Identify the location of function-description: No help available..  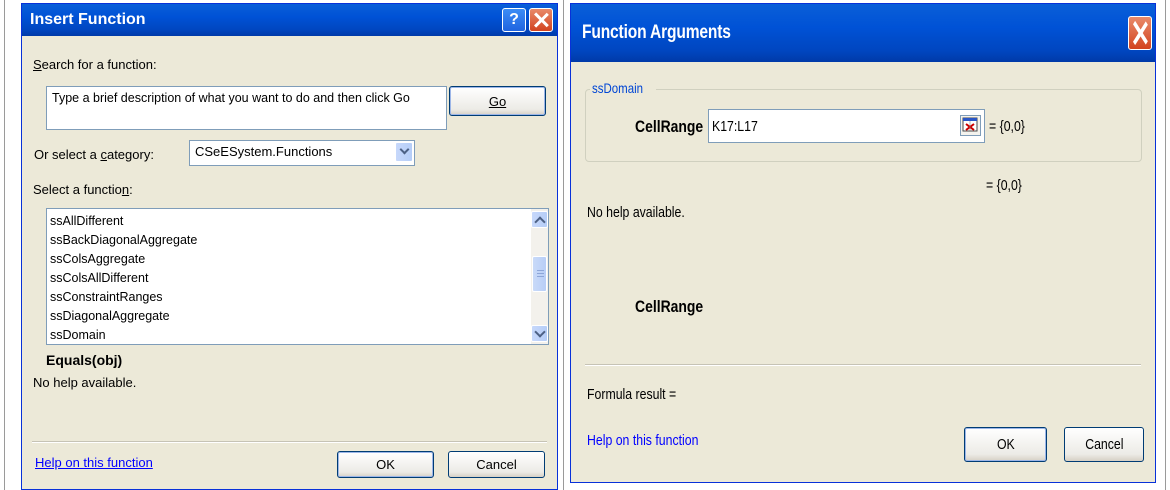
(85, 382).